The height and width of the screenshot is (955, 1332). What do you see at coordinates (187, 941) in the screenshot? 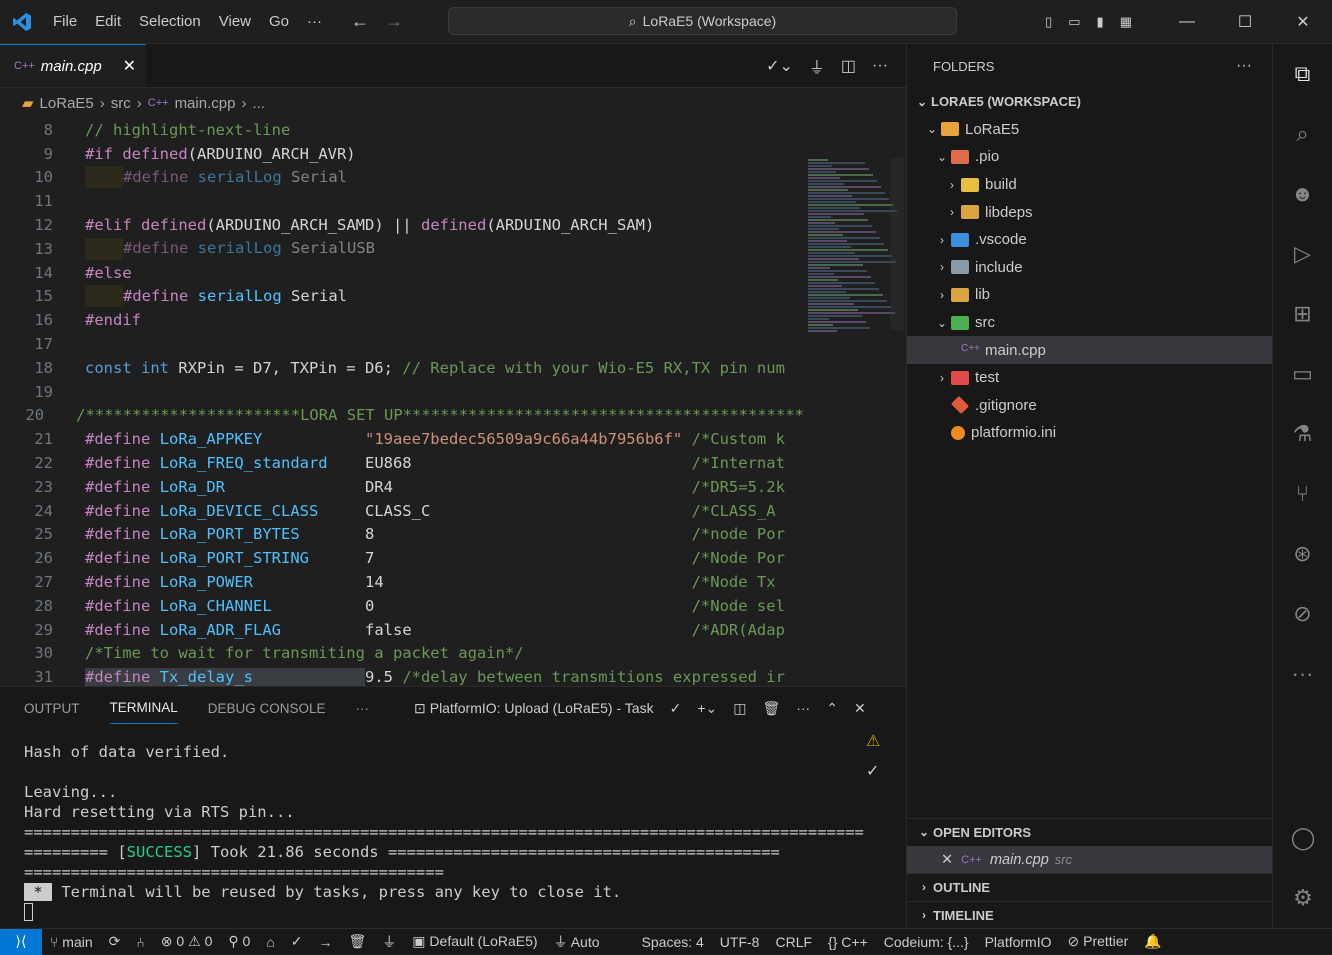
I see `problems-status: ⊗ 0 ⚠ 0` at bounding box center [187, 941].